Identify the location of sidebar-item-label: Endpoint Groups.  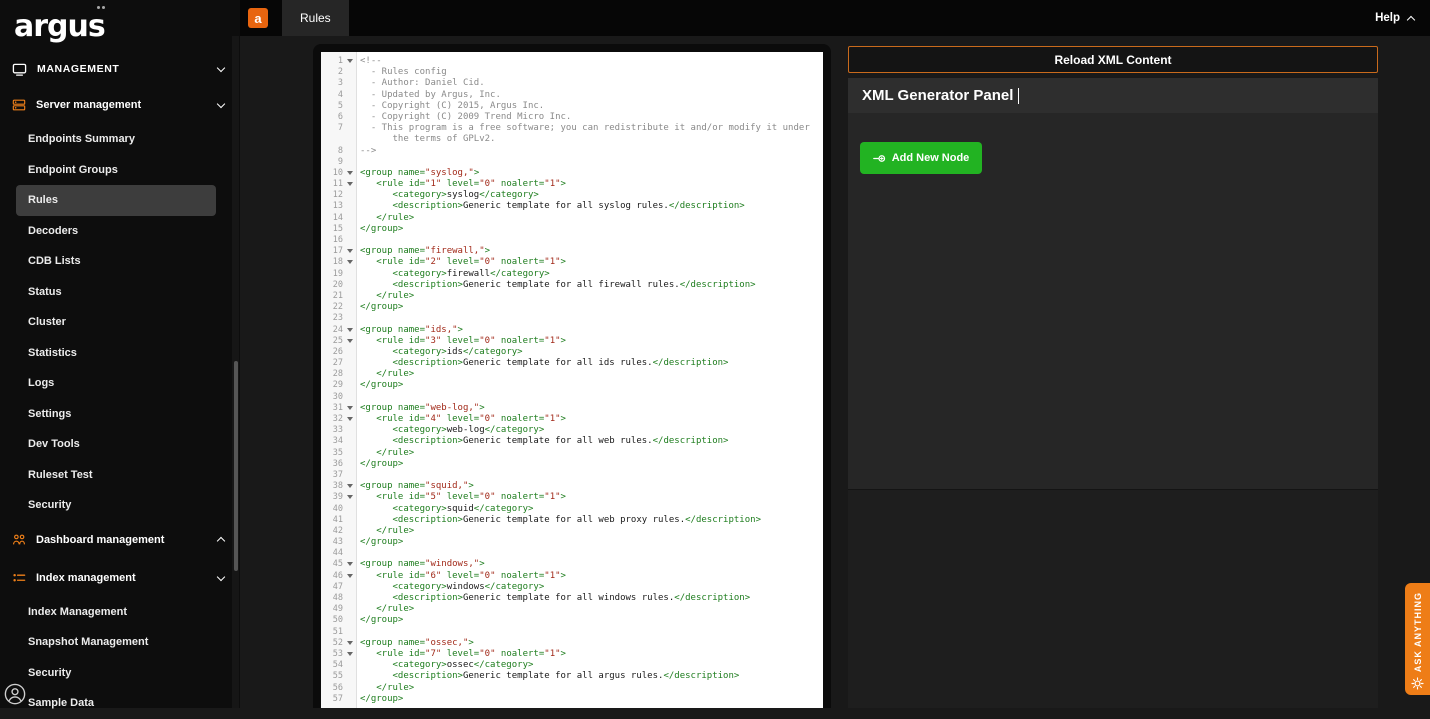
(73, 169).